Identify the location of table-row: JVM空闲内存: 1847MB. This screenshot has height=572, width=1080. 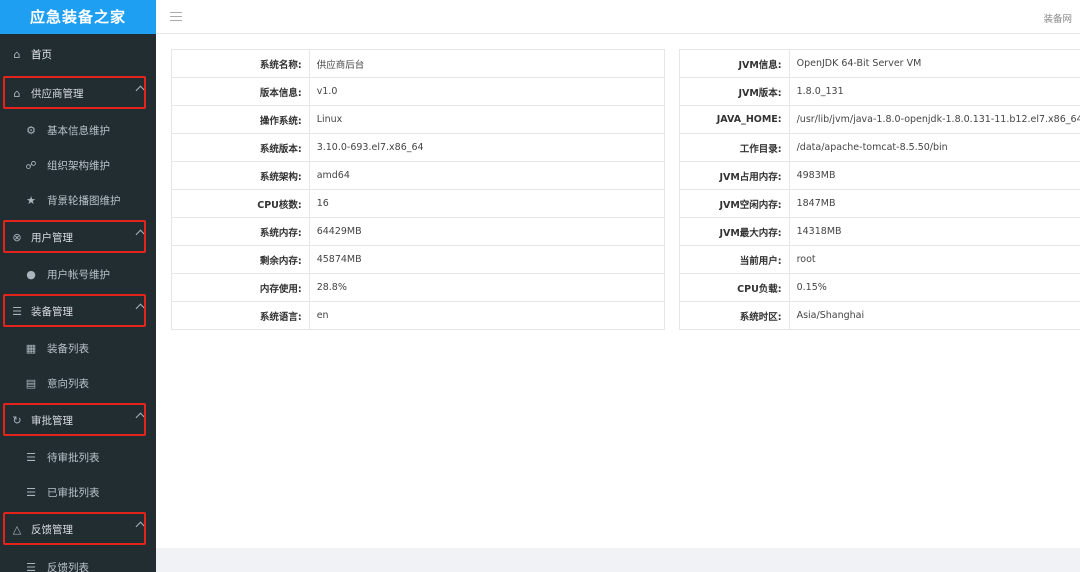
(879, 203).